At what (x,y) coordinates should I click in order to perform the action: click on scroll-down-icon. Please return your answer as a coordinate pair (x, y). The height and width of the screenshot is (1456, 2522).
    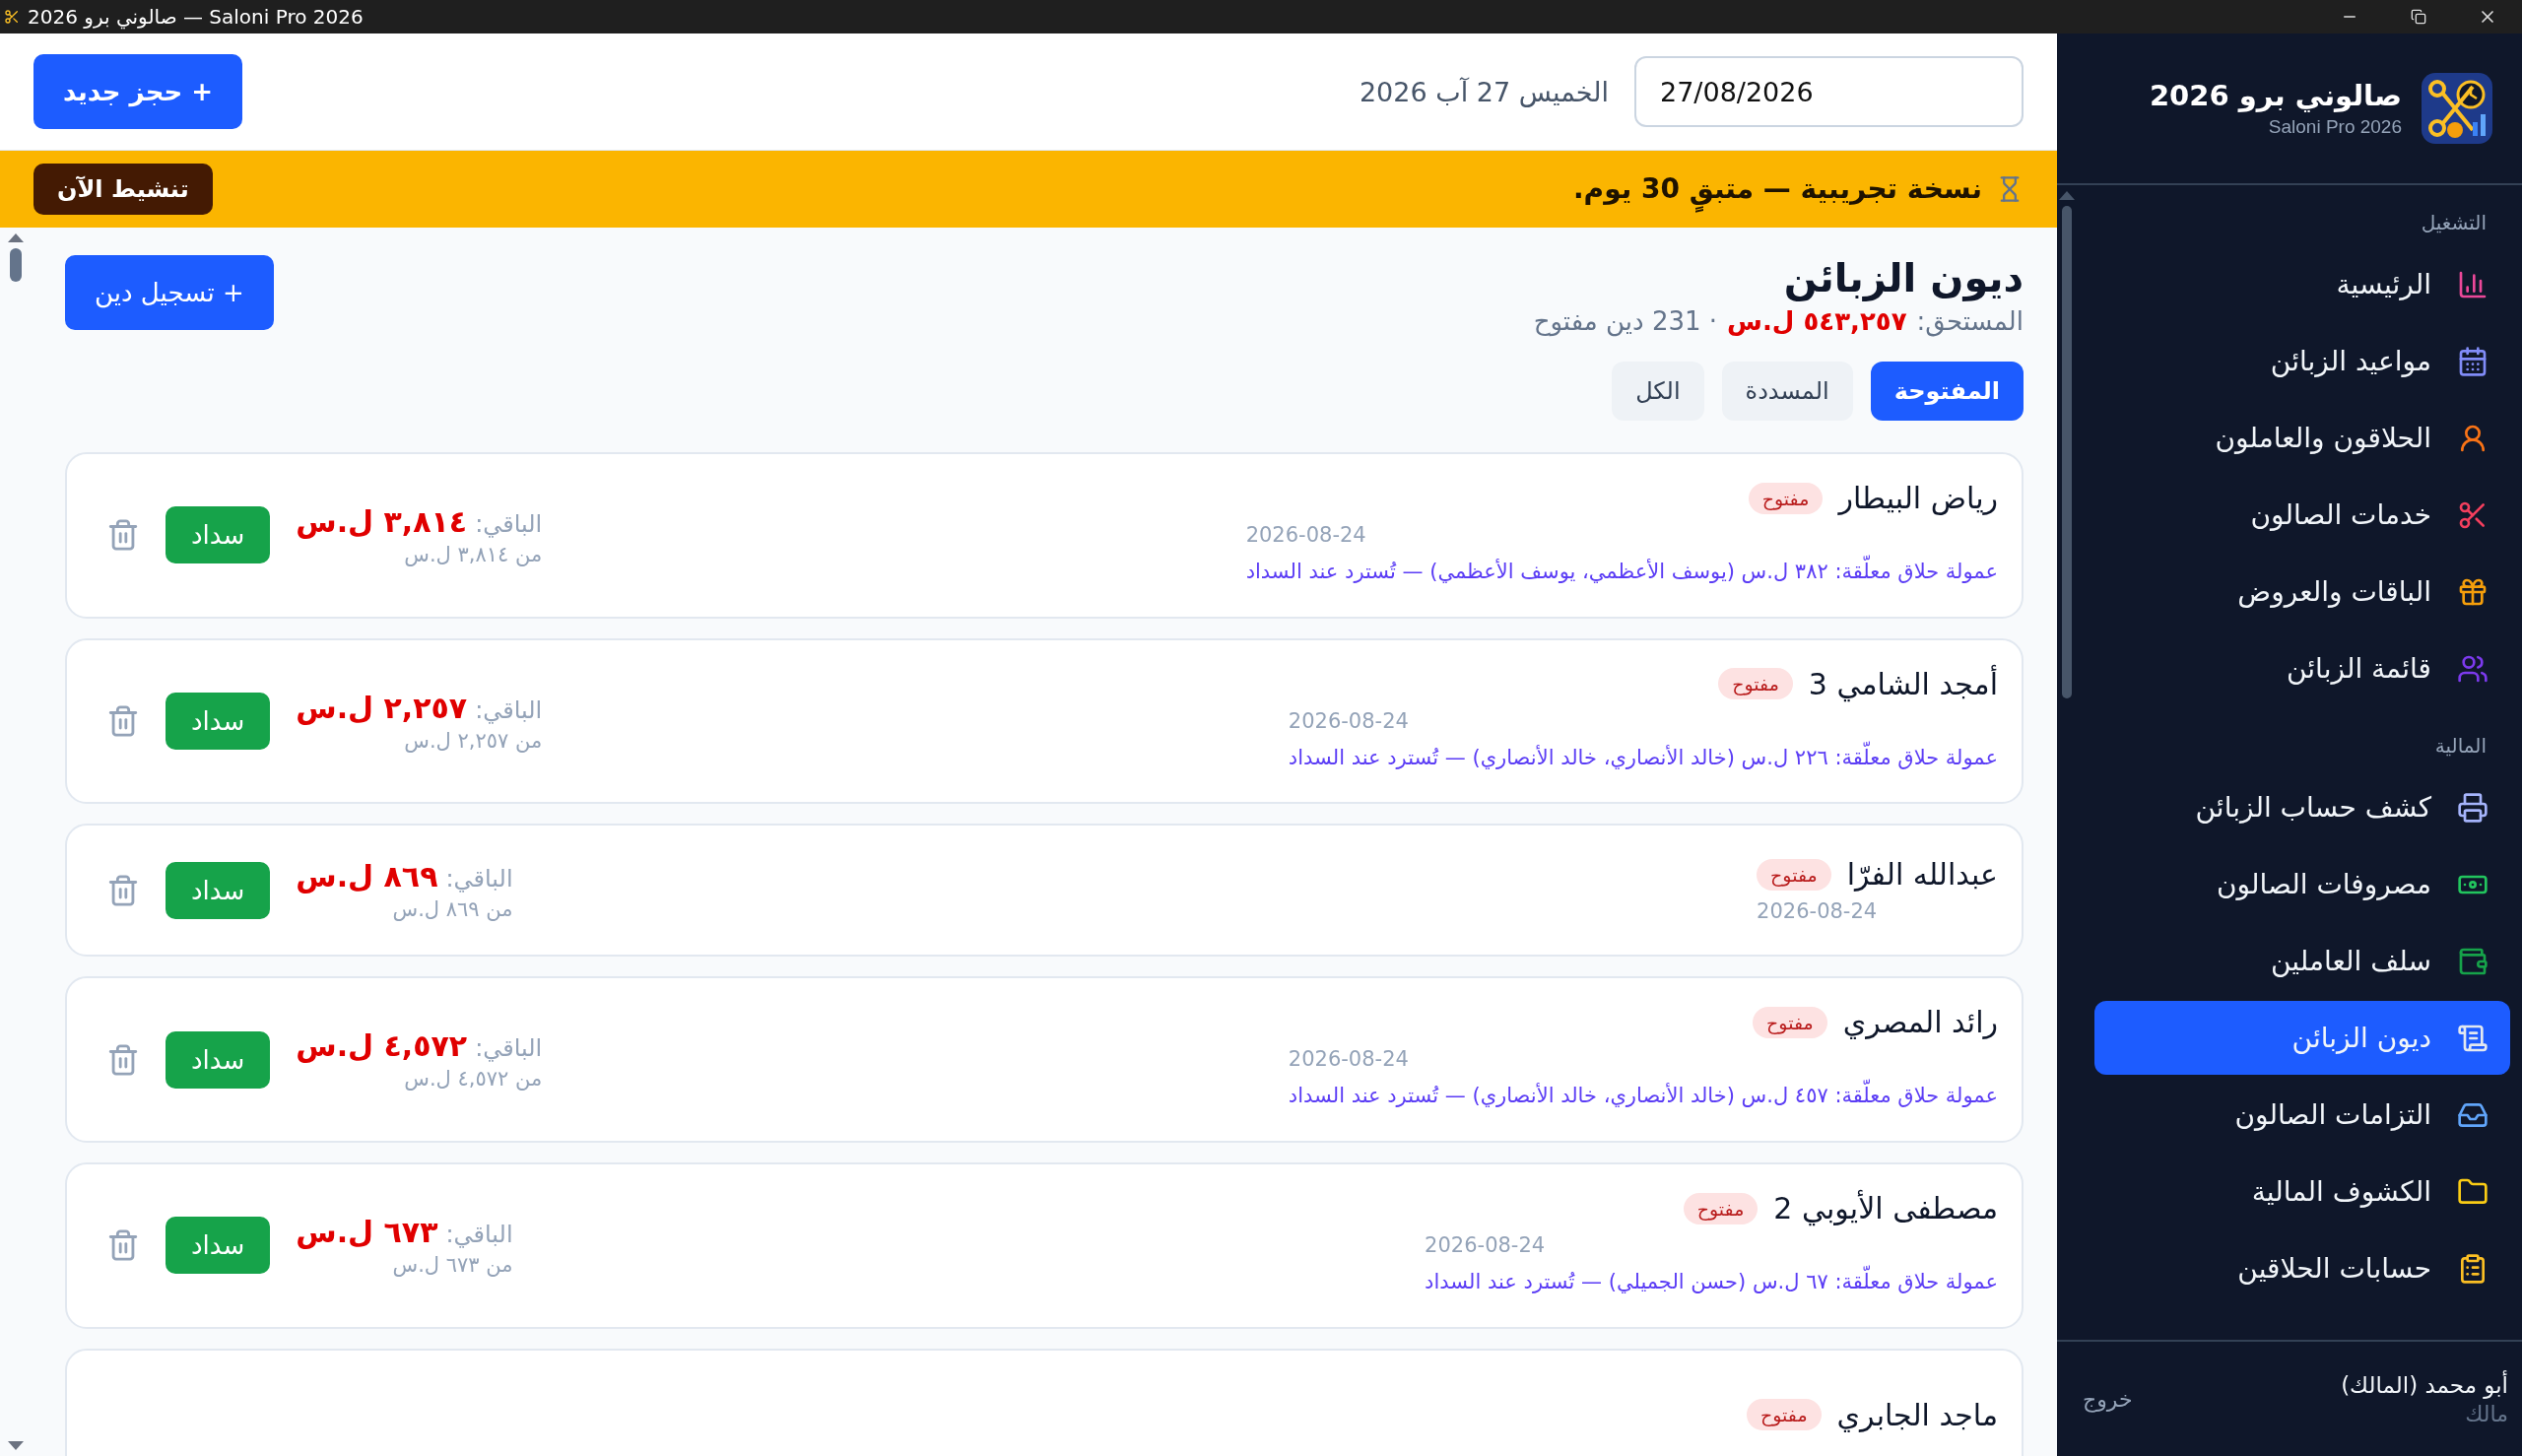
    Looking at the image, I should click on (16, 1445).